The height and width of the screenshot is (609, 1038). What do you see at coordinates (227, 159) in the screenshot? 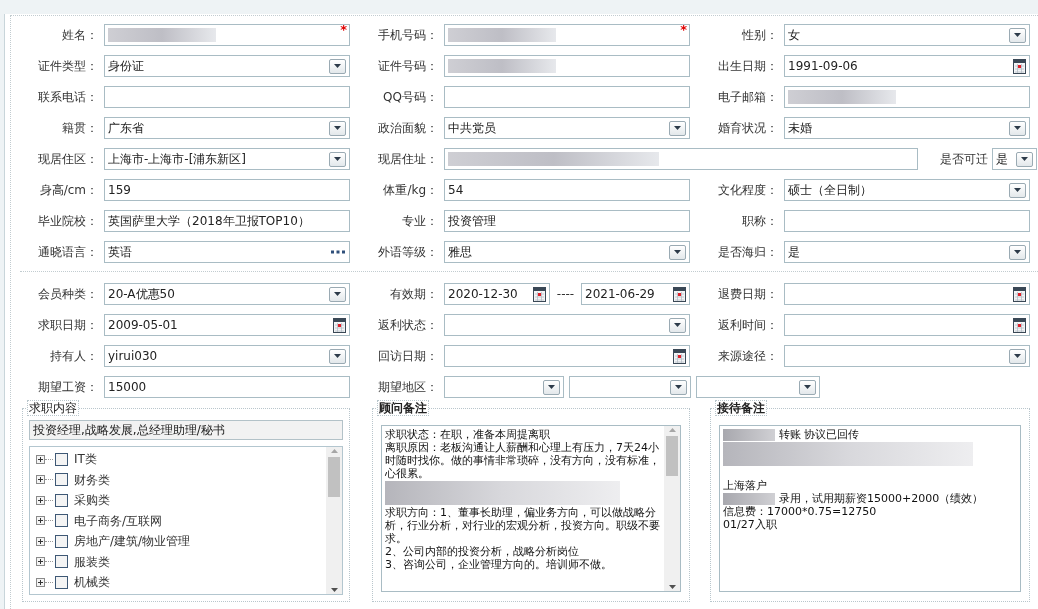
I see `select-field: 上海市-上海市-[浦东新区]` at bounding box center [227, 159].